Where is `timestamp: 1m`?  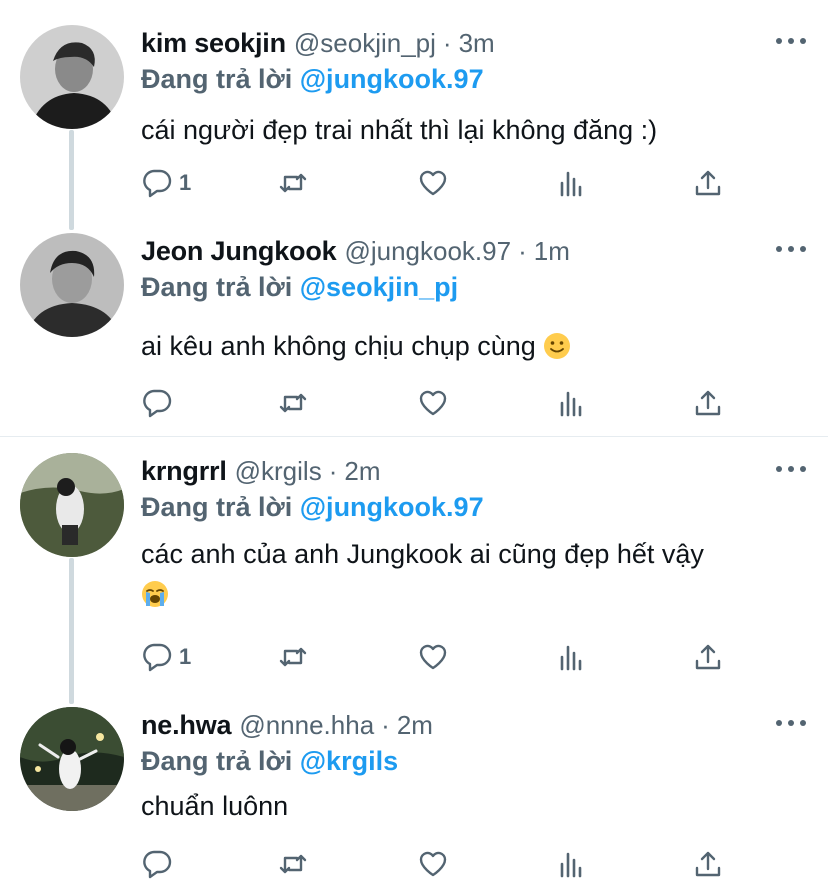 timestamp: 1m is located at coordinates (552, 251).